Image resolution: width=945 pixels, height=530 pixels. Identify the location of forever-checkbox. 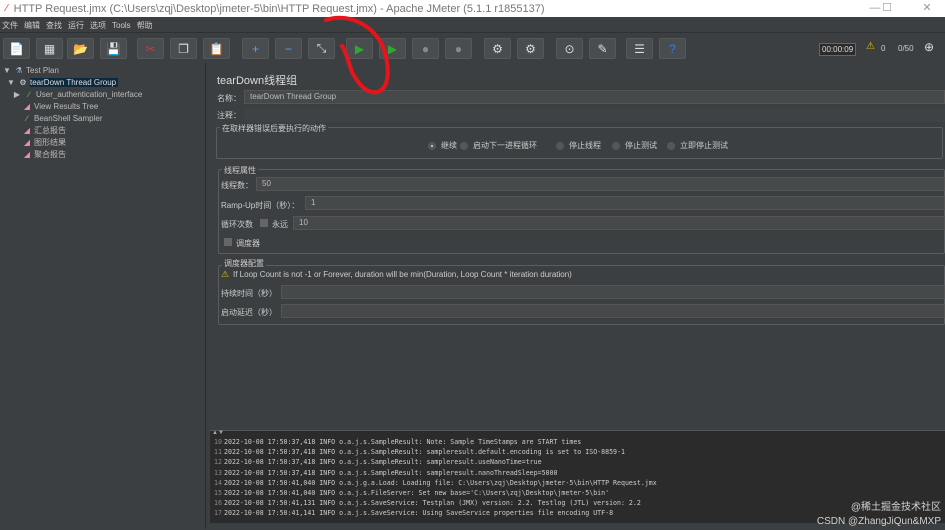
(264, 223).